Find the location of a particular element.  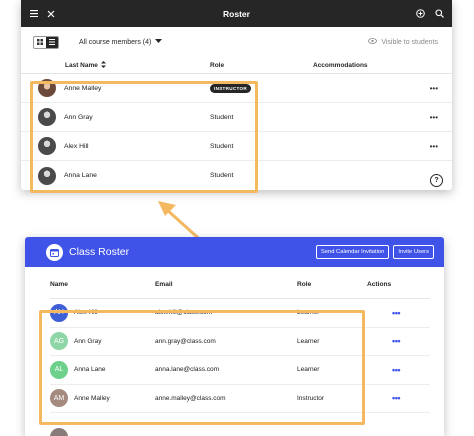

member-email: anne.malley@class.com is located at coordinates (190, 398).